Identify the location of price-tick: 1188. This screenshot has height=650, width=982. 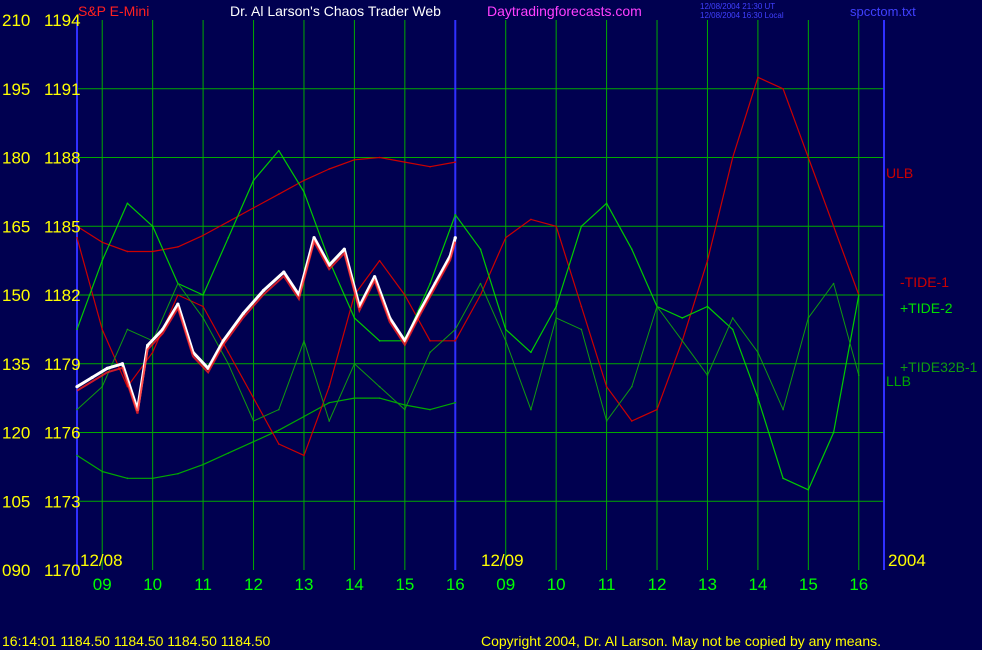
(62, 158).